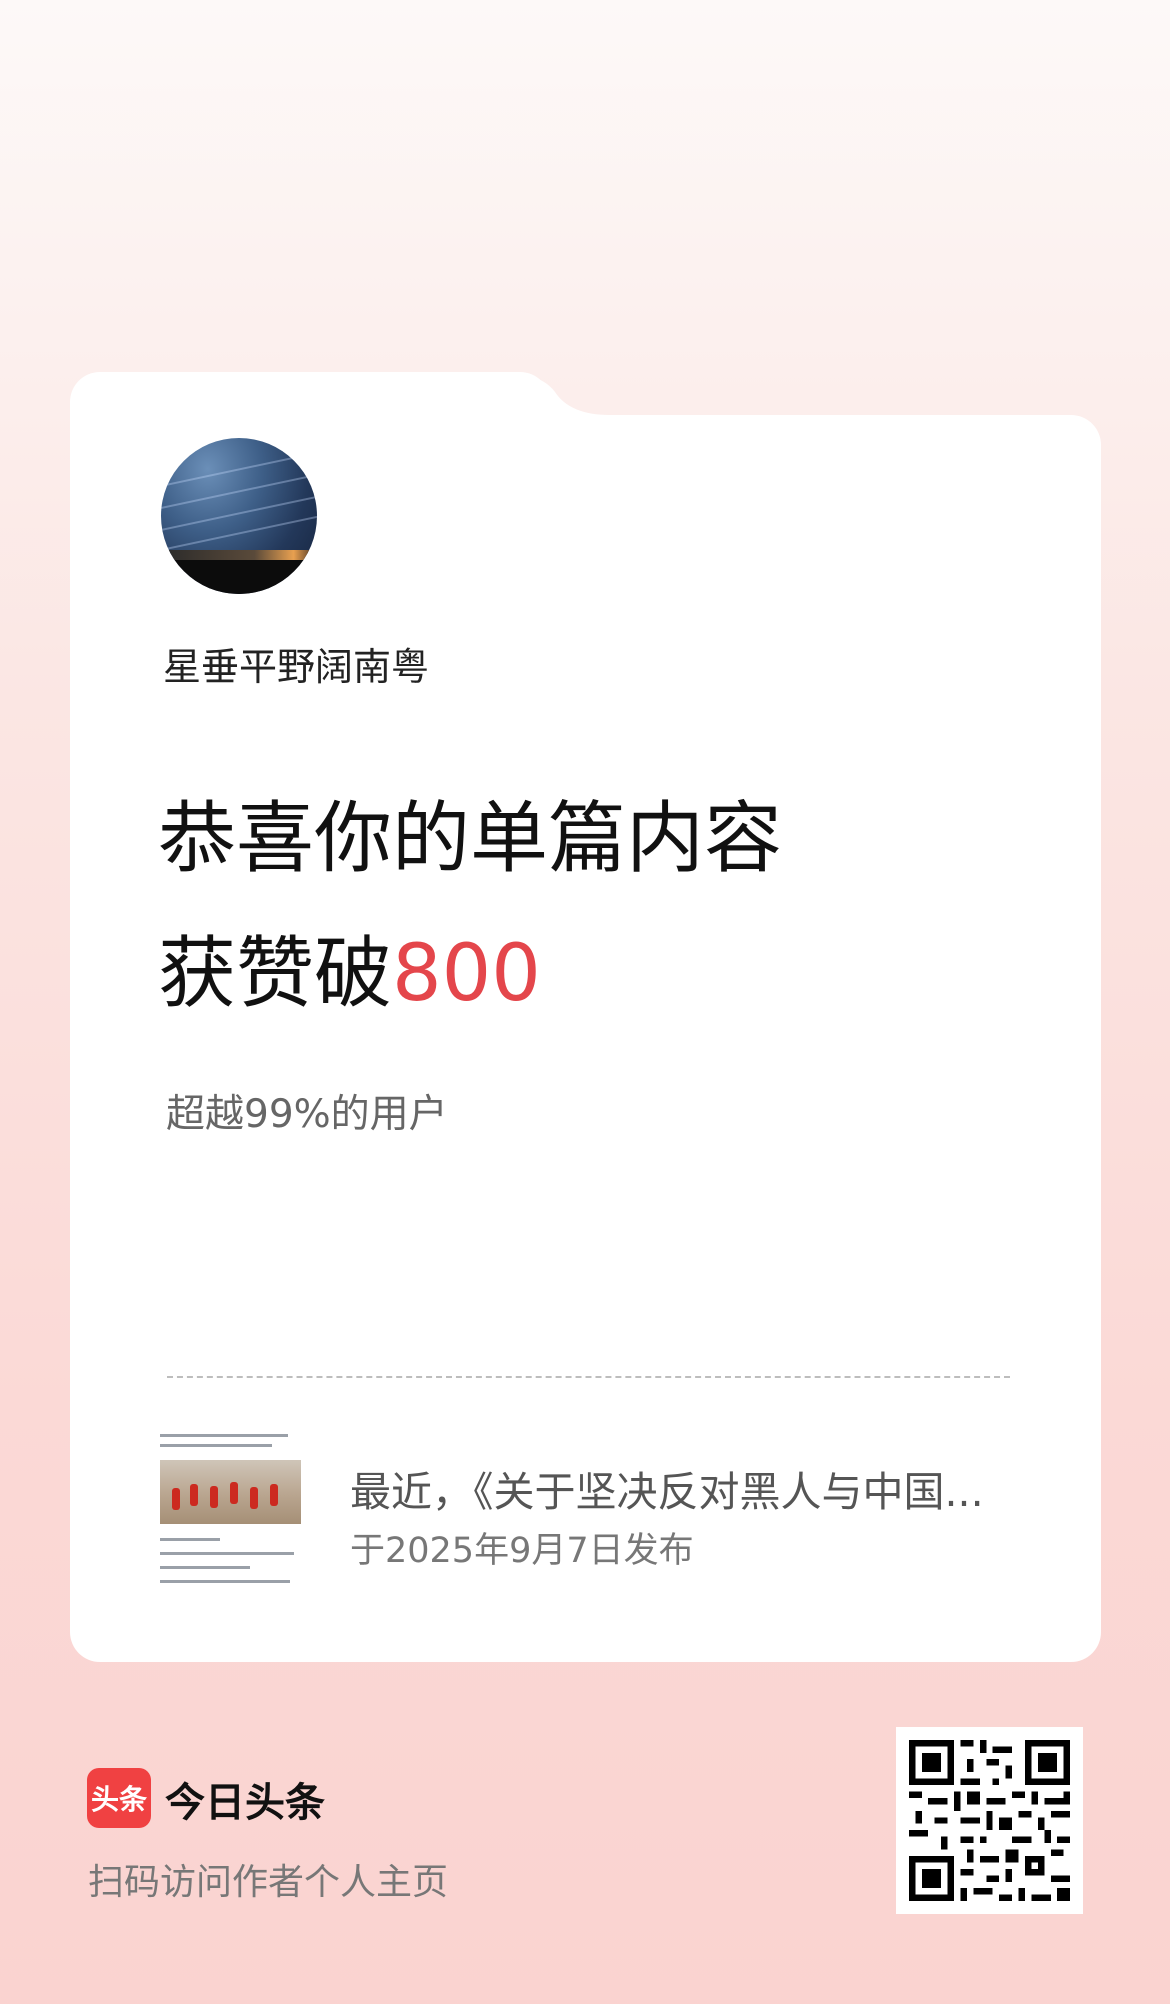  What do you see at coordinates (296, 663) in the screenshot?
I see `author-name: 星垂平野阔南粤` at bounding box center [296, 663].